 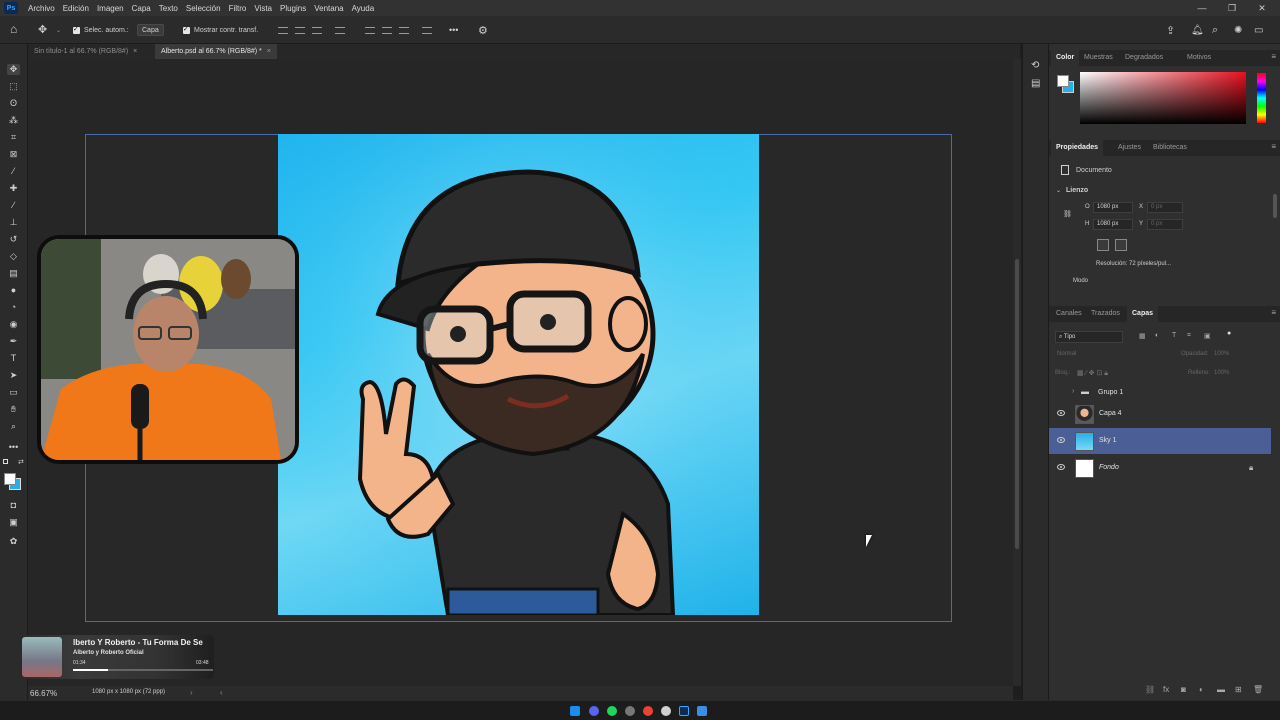 I want to click on foreground-color-swatch, so click(x=10, y=479).